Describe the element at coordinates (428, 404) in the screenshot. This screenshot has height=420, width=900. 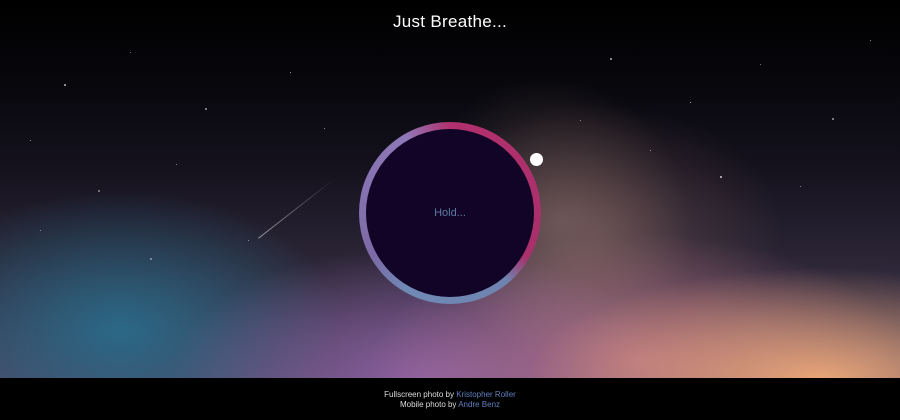
I see `mobile-credit-prefix: Mobile photo by` at that location.